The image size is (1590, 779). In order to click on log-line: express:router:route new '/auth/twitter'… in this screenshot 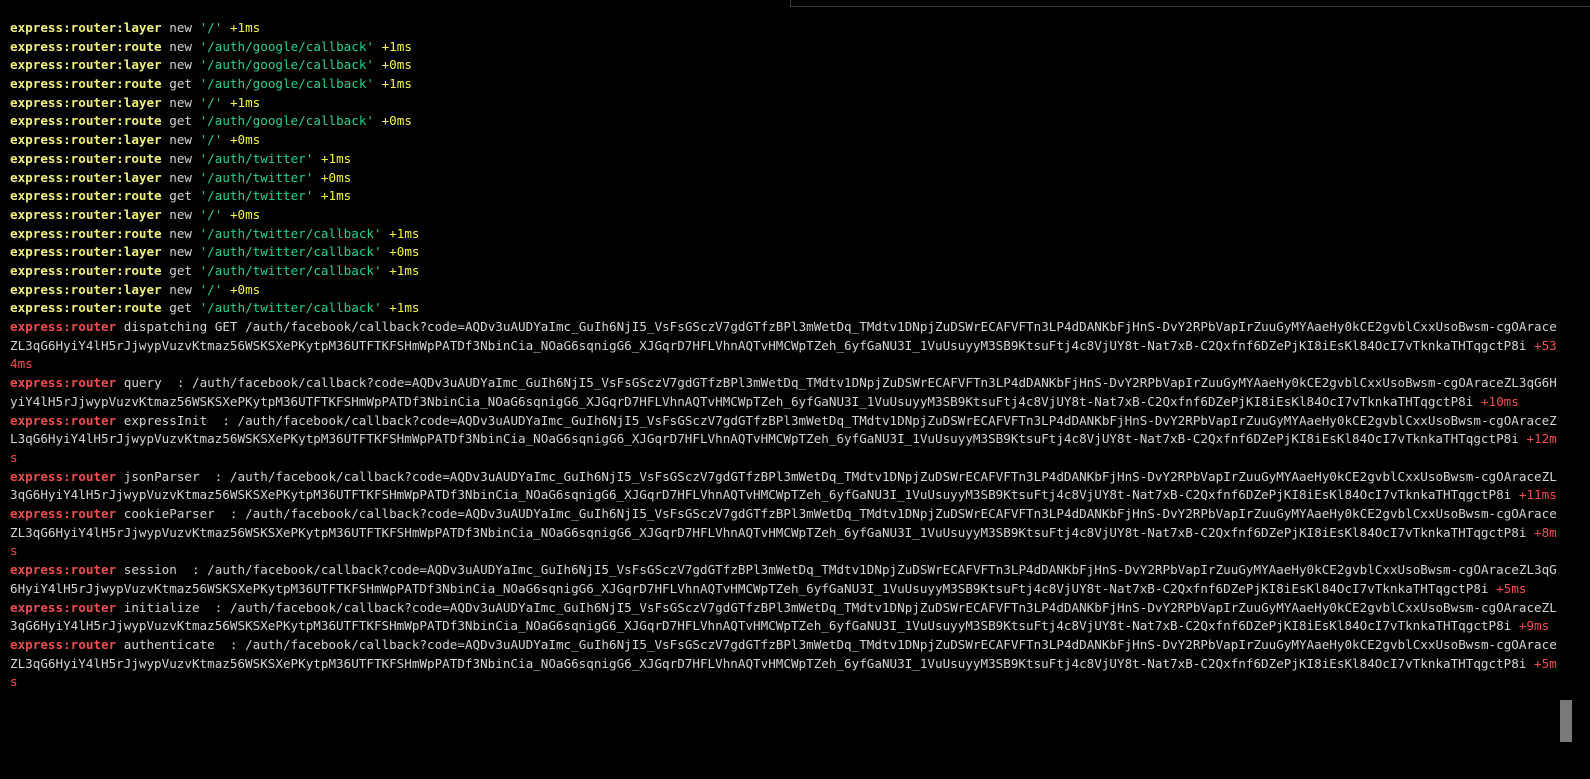, I will do `click(181, 158)`.